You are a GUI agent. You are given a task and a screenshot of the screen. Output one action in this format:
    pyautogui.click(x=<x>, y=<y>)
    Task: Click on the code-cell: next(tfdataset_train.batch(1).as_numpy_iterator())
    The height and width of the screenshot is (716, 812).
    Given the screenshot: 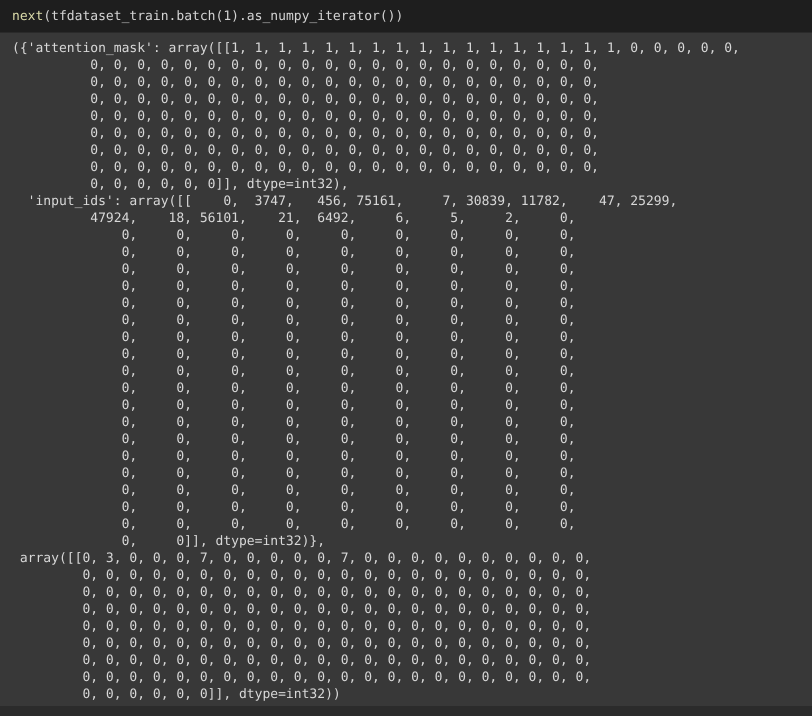 What is the action you would take?
    pyautogui.click(x=406, y=16)
    